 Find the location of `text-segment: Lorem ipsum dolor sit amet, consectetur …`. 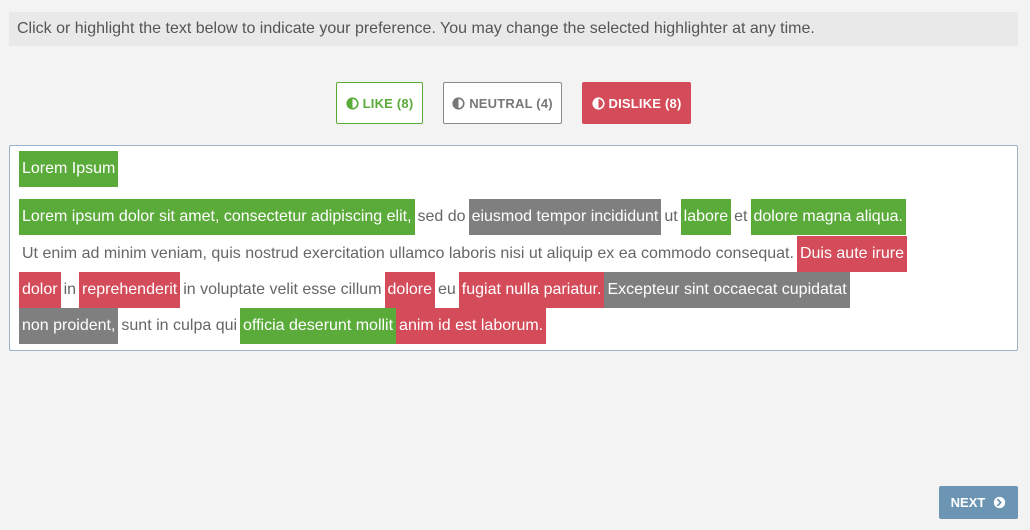

text-segment: Lorem ipsum dolor sit amet, consectetur … is located at coordinates (217, 217).